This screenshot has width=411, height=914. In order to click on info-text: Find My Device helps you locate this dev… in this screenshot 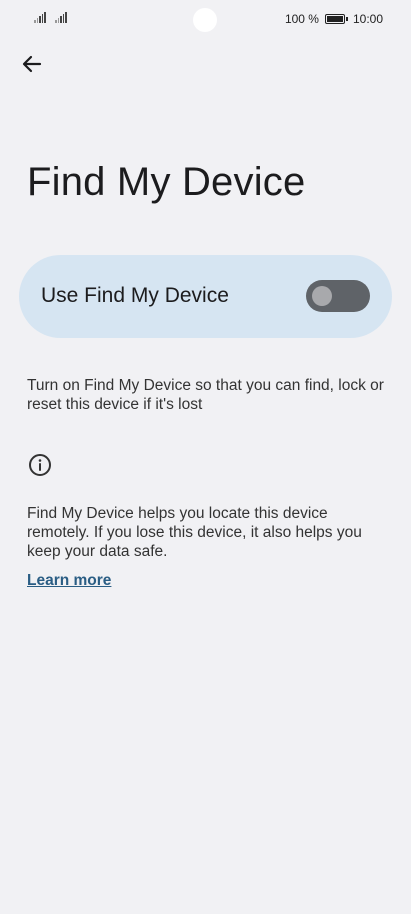, I will do `click(194, 532)`.